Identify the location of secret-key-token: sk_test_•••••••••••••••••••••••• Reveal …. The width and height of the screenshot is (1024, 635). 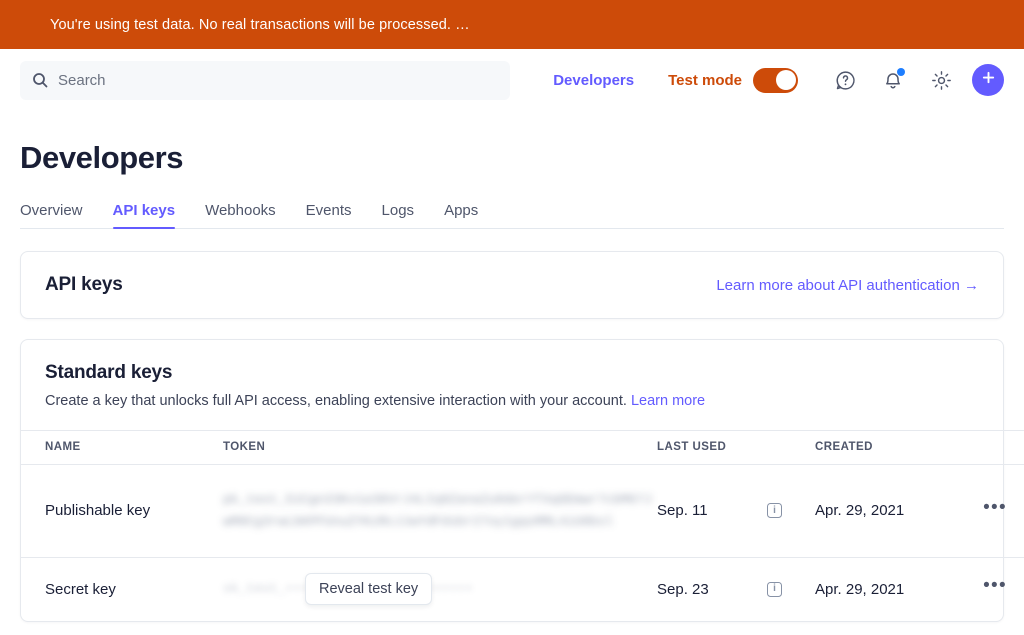
(440, 589).